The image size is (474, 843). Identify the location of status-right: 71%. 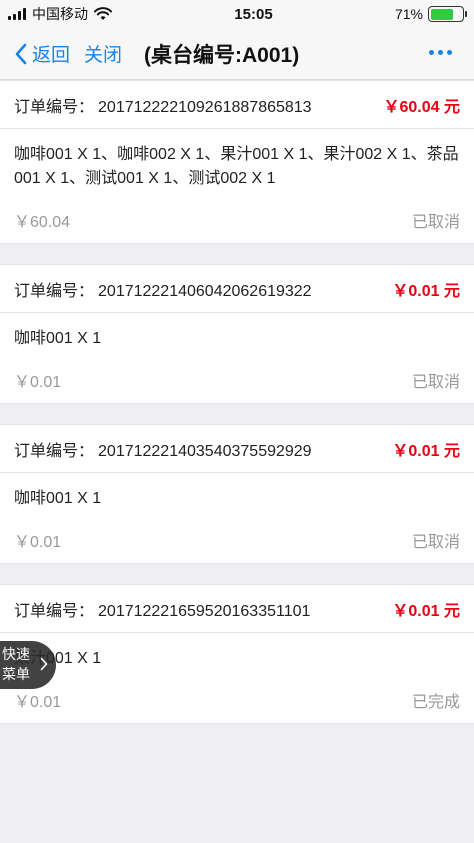
(430, 14).